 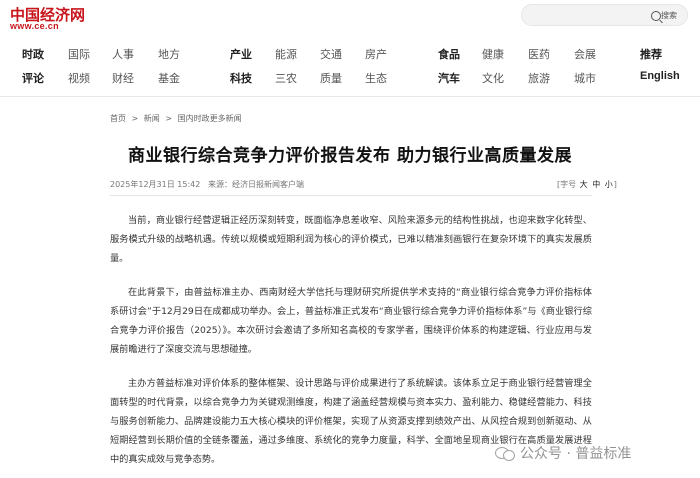 What do you see at coordinates (351, 195) in the screenshot?
I see `divider` at bounding box center [351, 195].